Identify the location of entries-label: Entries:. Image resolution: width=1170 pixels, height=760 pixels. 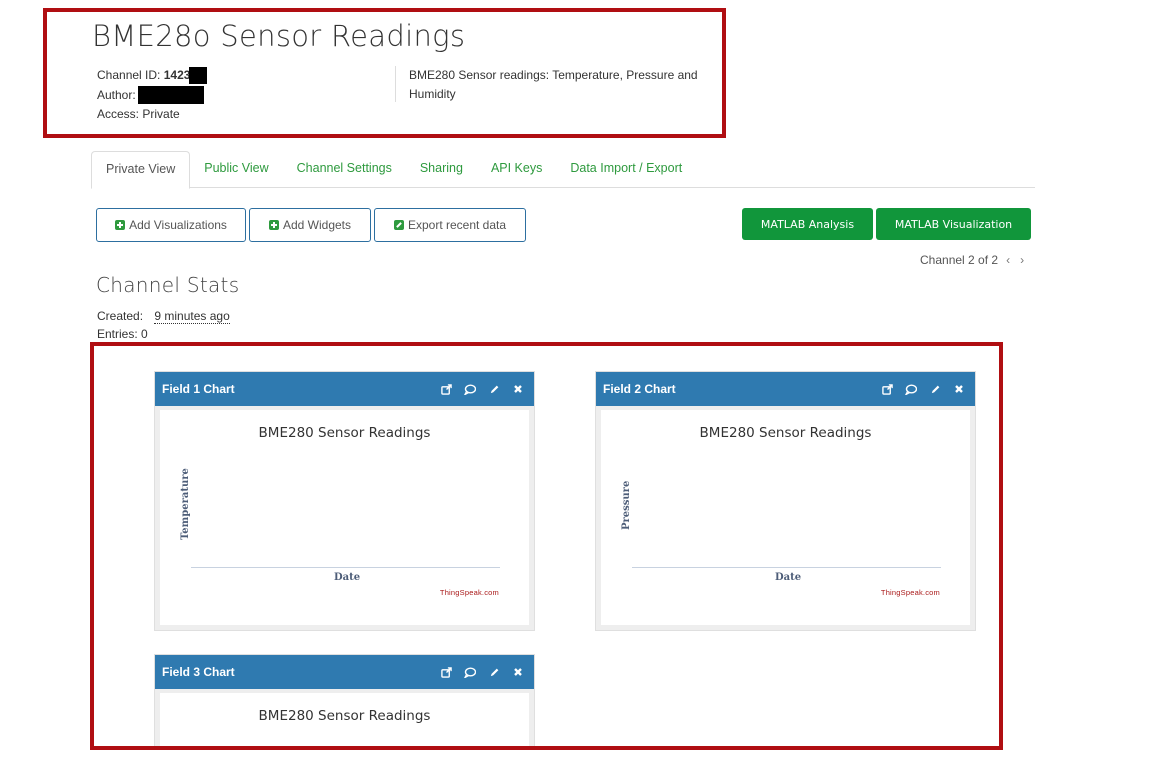
(117, 334).